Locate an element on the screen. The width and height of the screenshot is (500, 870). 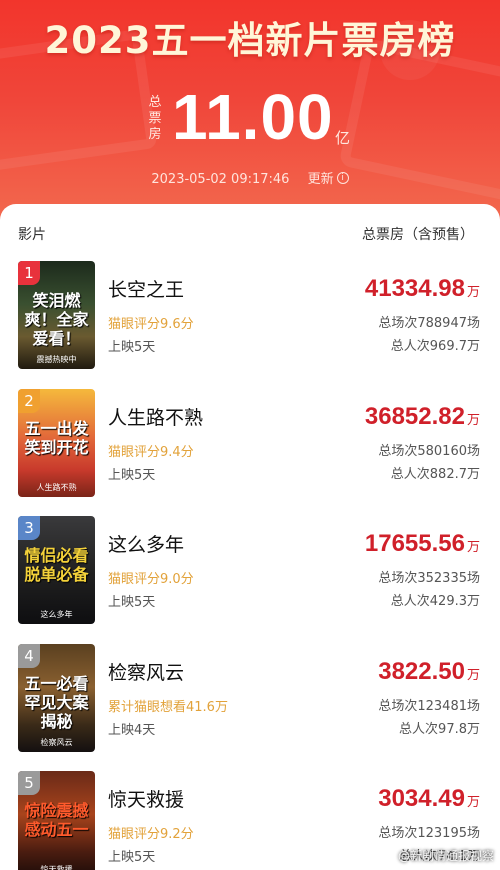
movie-poster: 5 惊险震撼感动五一 惊天救援 is located at coordinates (56, 820).